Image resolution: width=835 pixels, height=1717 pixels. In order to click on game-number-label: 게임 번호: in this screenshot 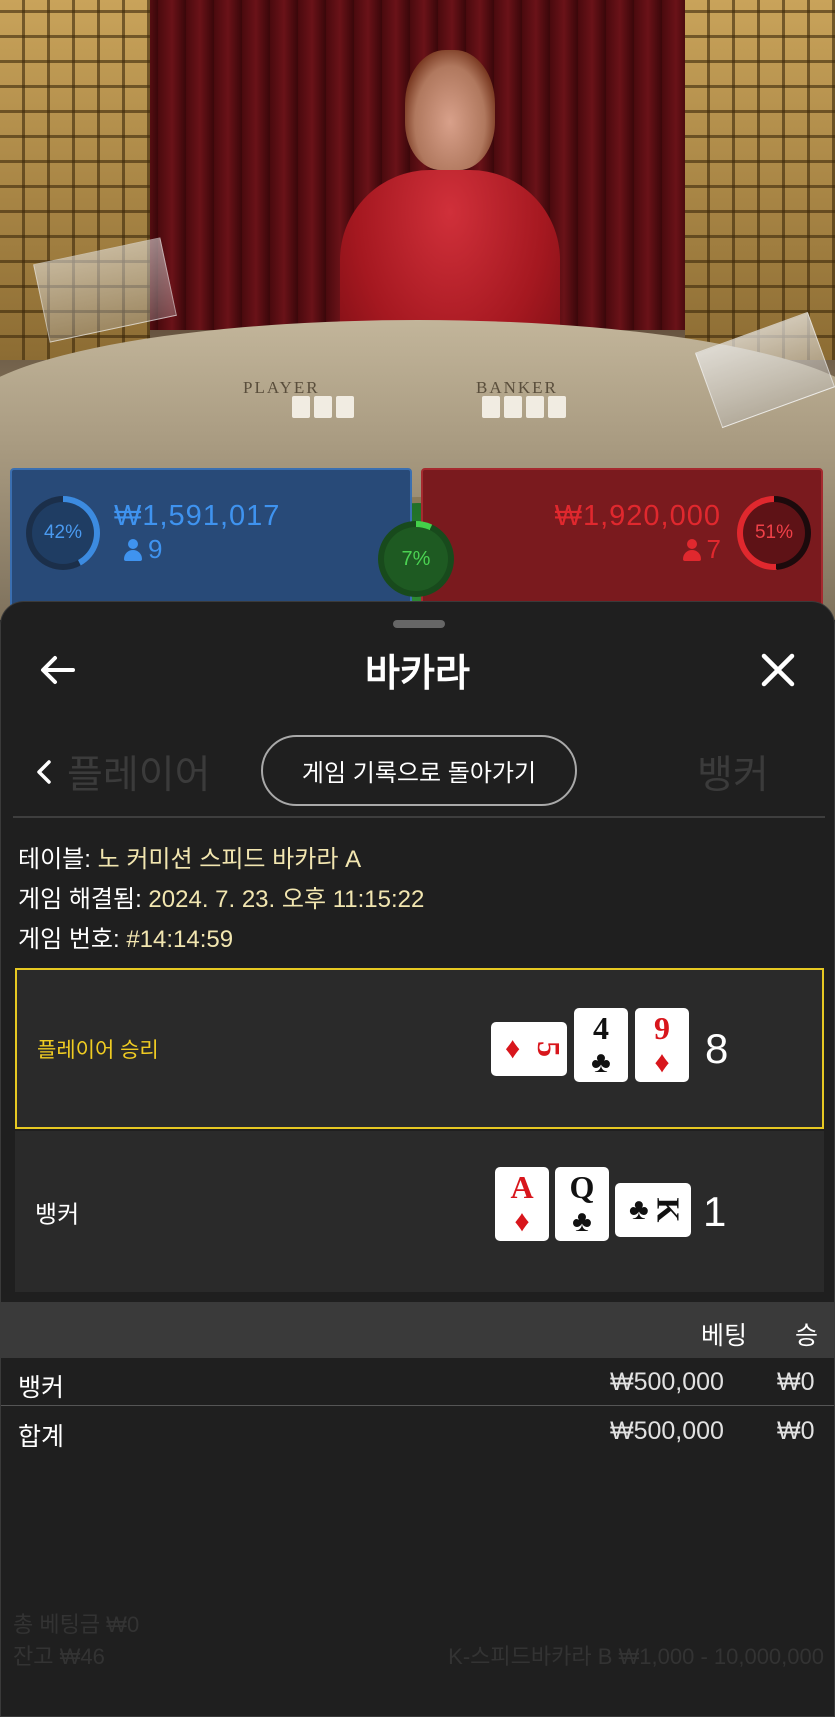, I will do `click(69, 939)`.